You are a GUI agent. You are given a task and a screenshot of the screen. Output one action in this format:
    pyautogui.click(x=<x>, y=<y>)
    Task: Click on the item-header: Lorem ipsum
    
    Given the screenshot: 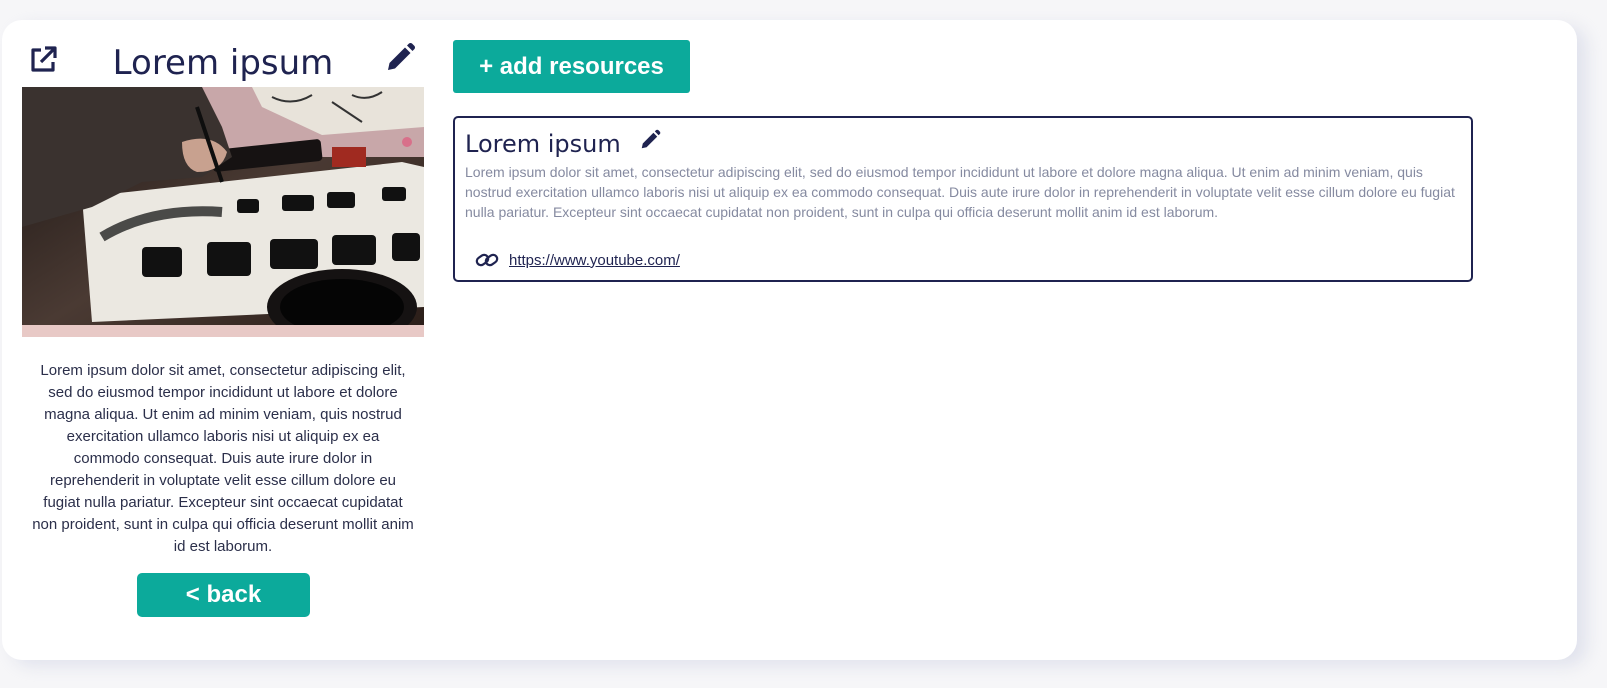 What is the action you would take?
    pyautogui.click(x=223, y=53)
    